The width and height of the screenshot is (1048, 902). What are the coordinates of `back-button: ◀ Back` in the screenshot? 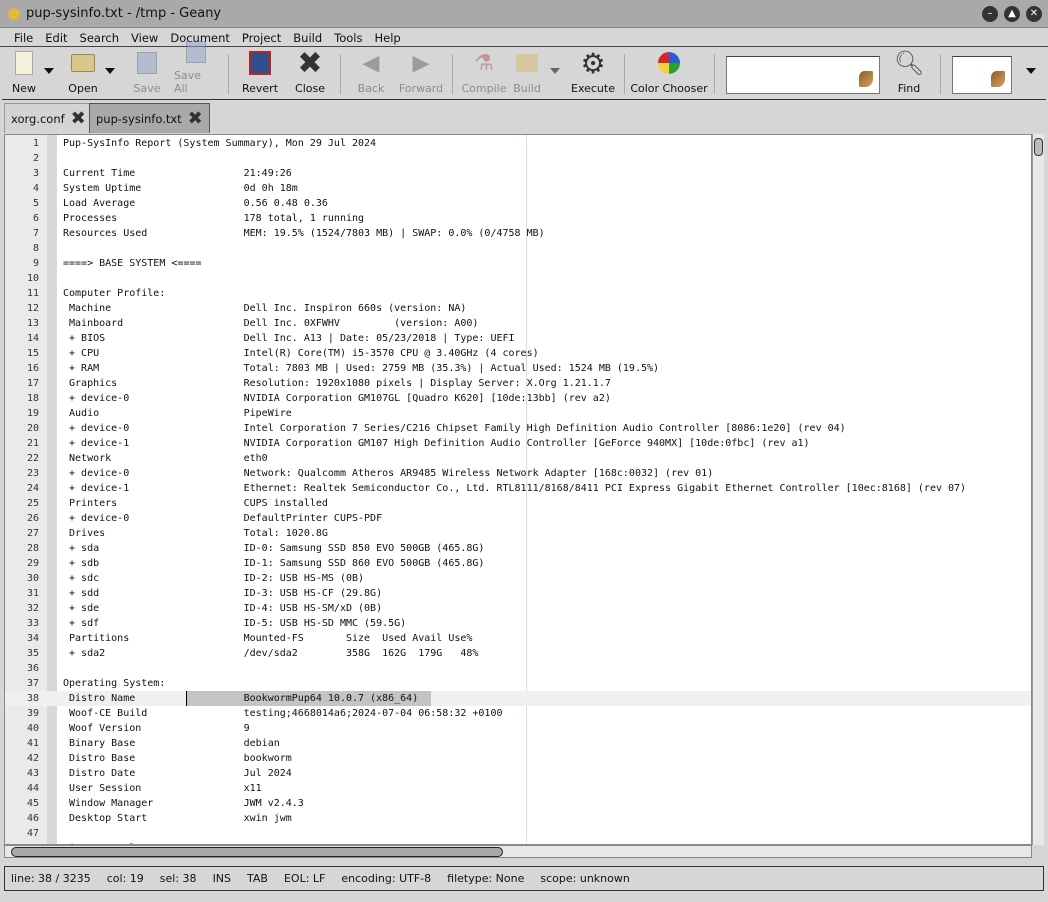 It's located at (371, 73).